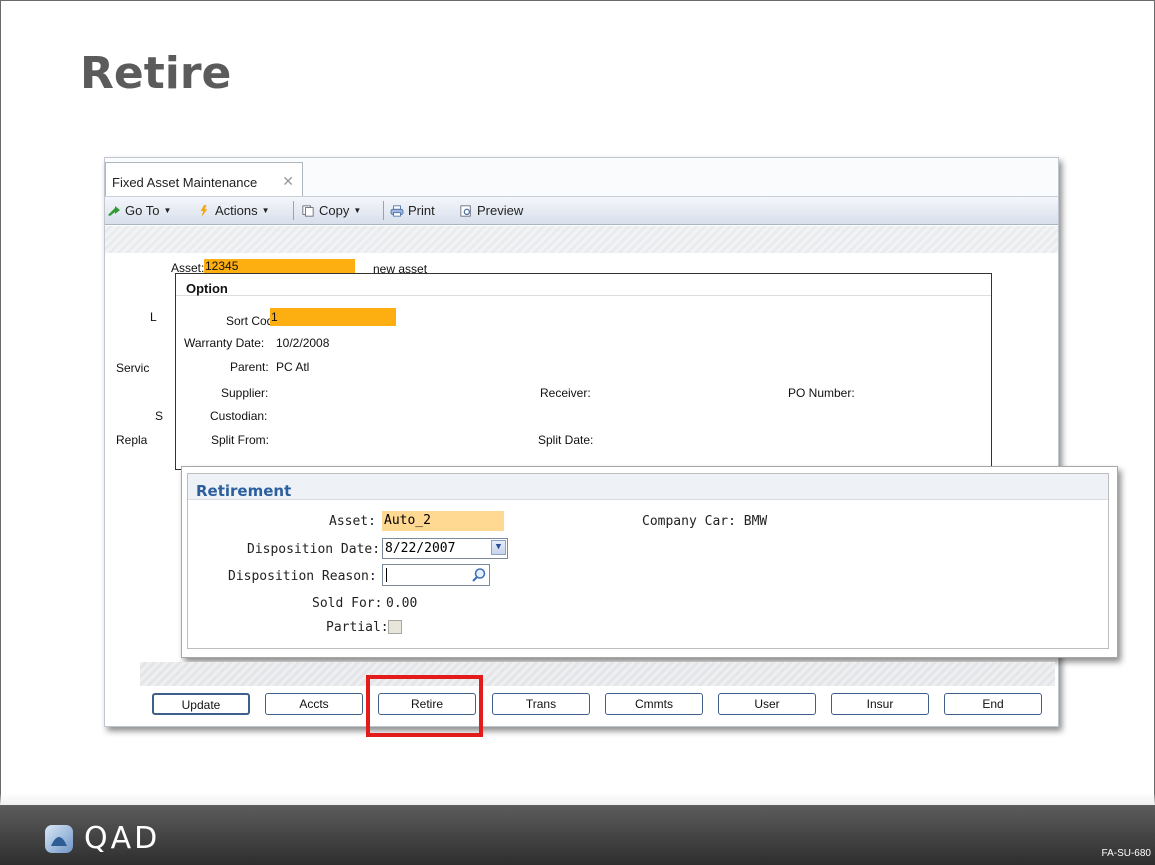  Describe the element at coordinates (436, 575) in the screenshot. I see `disposition-reason-field` at that location.